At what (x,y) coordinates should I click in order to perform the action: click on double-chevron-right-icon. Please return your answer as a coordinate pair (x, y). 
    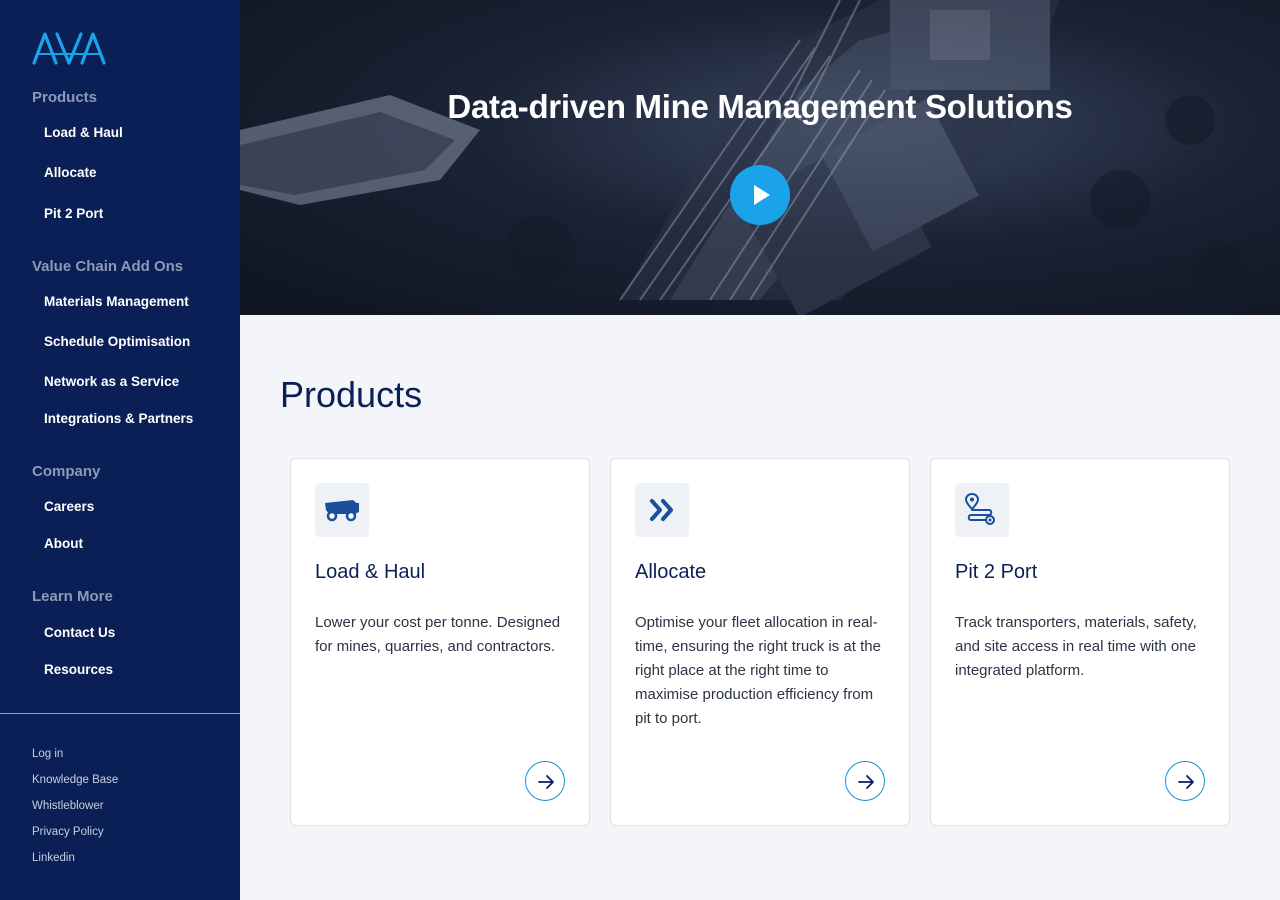
    Looking at the image, I should click on (661, 510).